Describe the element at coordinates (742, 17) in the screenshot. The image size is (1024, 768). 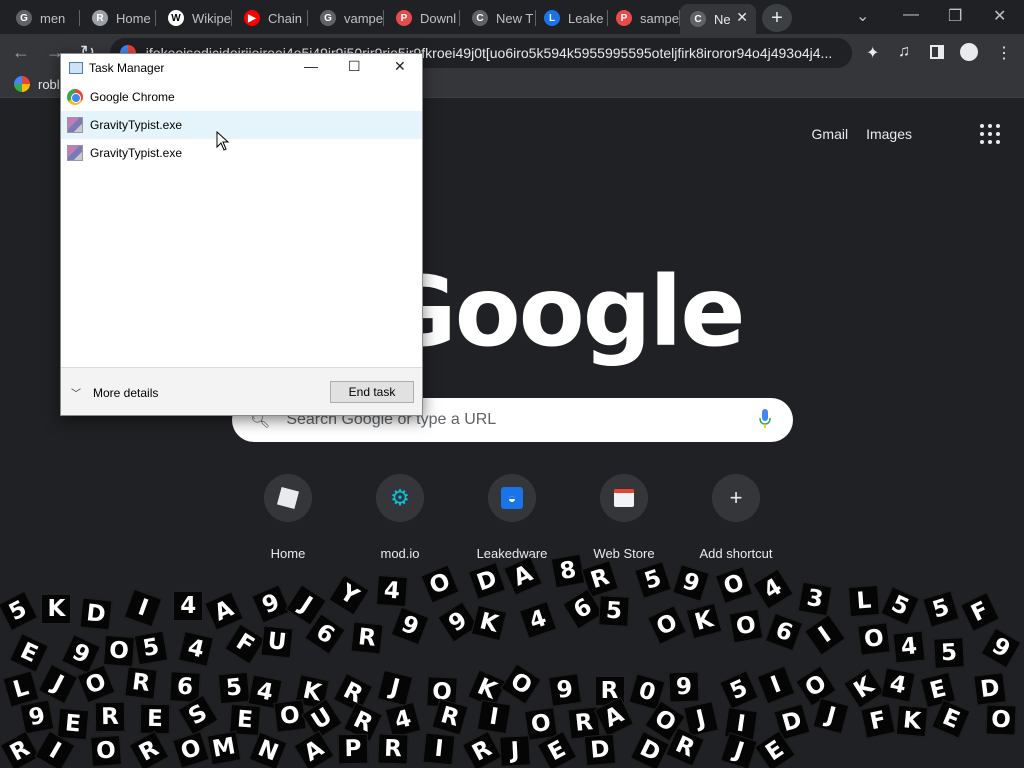
I see `tab-close-icon: ✕` at that location.